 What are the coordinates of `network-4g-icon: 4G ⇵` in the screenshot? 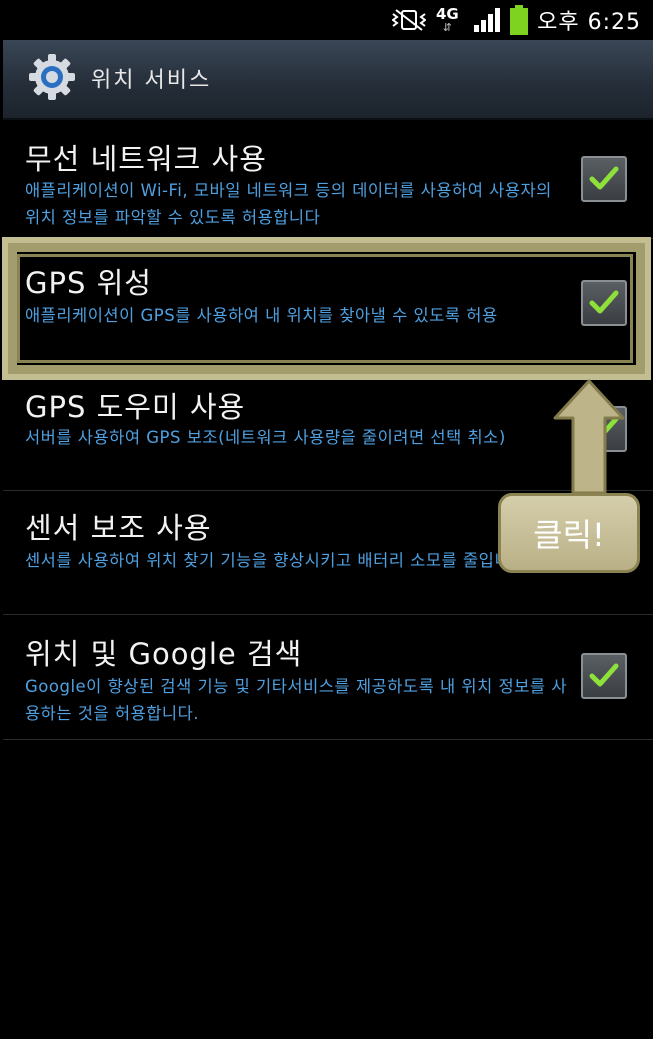 It's located at (447, 19).